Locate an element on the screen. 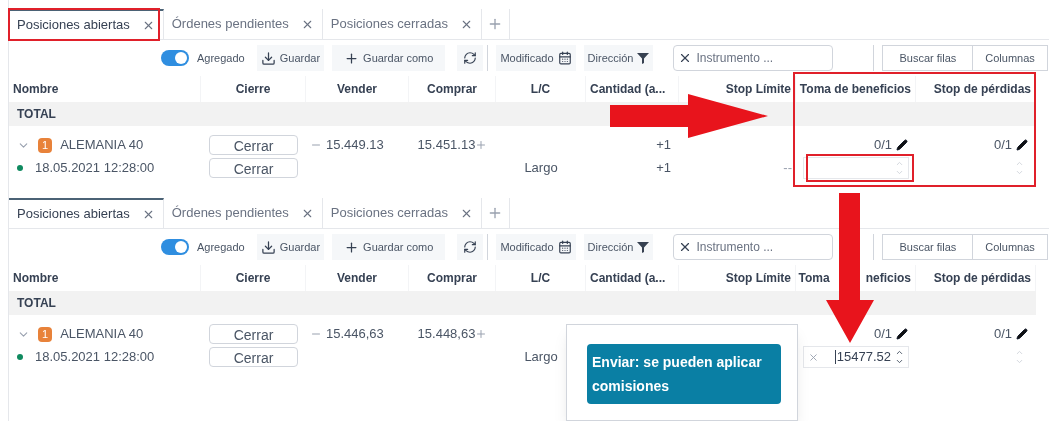 The height and width of the screenshot is (421, 1049). spinner-icon is located at coordinates (899, 357).